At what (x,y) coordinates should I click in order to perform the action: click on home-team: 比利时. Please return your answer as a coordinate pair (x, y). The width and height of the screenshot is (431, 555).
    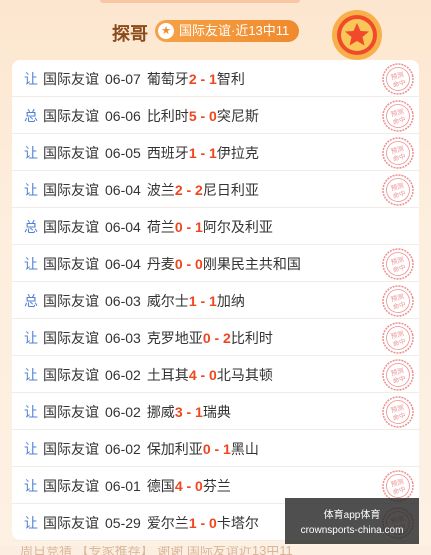
    Looking at the image, I should click on (167, 115).